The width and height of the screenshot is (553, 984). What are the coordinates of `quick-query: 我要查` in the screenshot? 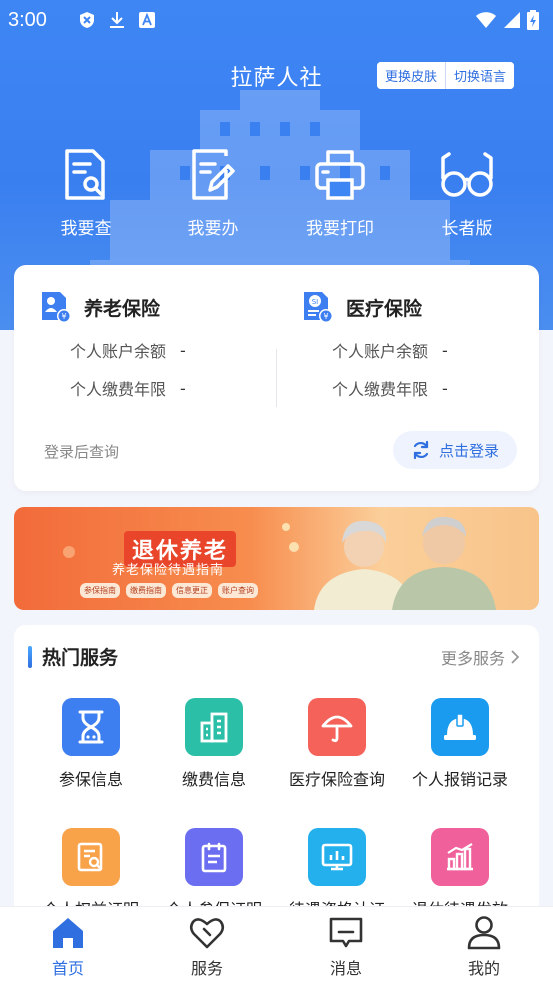 It's located at (86, 193).